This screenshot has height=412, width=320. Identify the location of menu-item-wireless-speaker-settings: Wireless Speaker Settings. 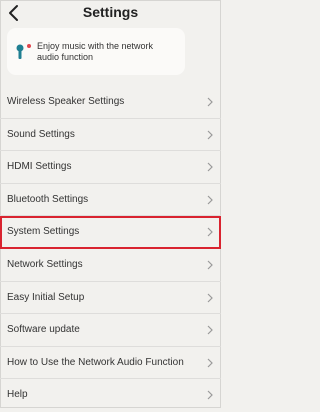
(110, 102).